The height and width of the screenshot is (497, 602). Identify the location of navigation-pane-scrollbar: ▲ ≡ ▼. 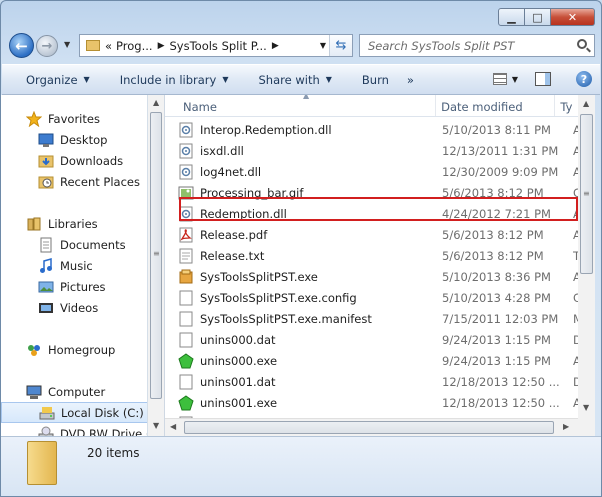
(156, 265).